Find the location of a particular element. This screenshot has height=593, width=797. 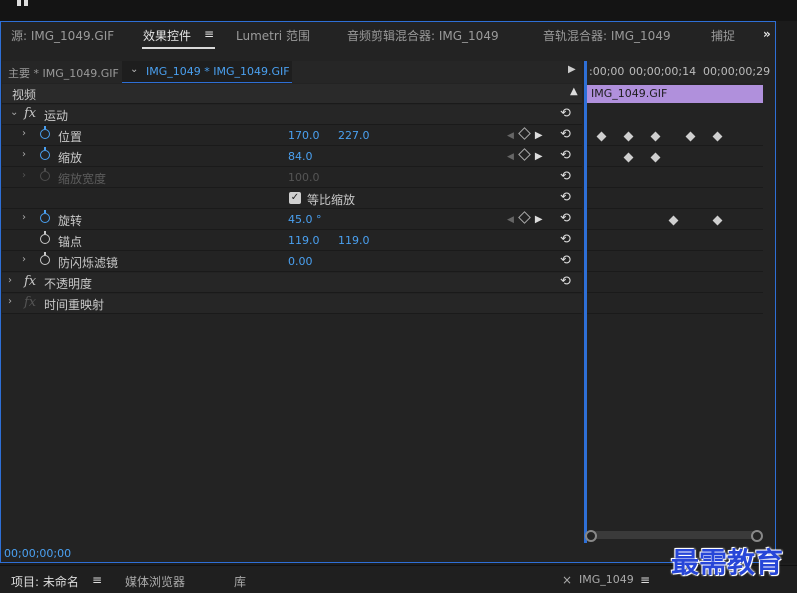

uniform-scale-row: ✓ 等比缩放 ⟲ is located at coordinates (292, 199).